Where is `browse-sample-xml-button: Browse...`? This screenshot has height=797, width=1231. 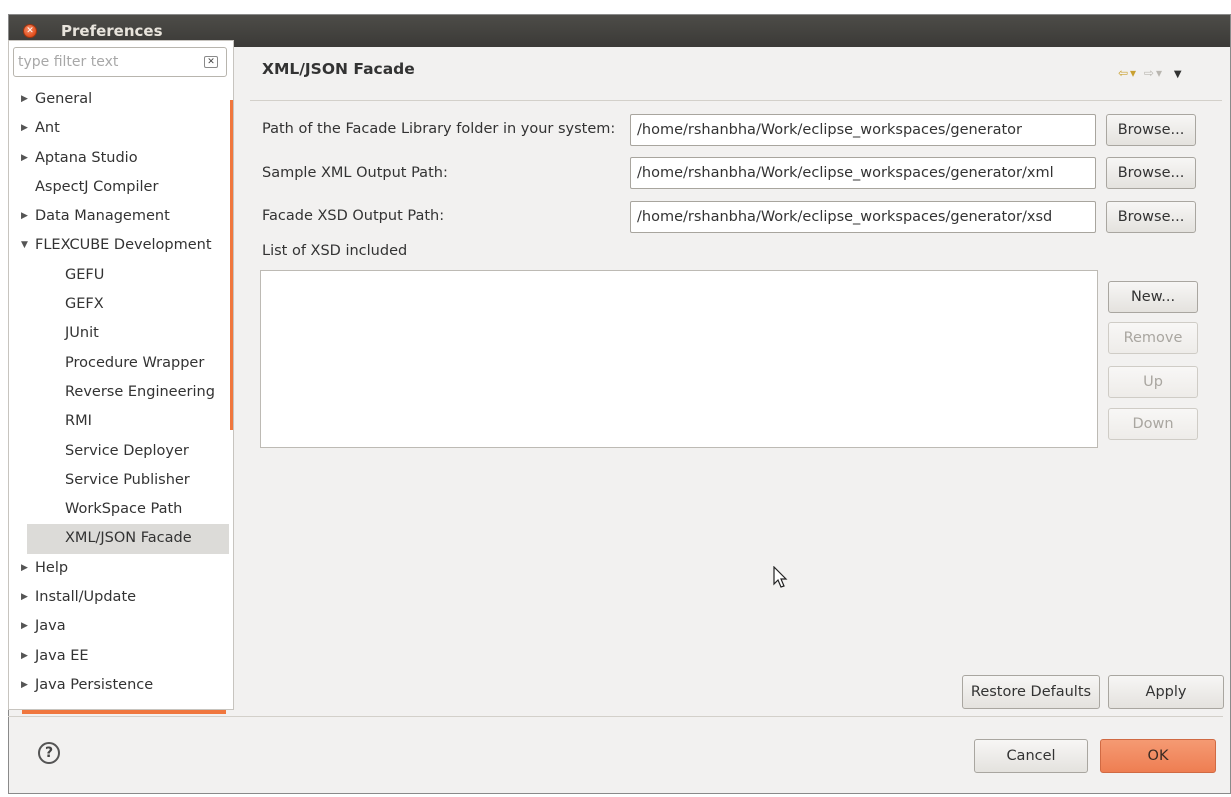 browse-sample-xml-button: Browse... is located at coordinates (1151, 173).